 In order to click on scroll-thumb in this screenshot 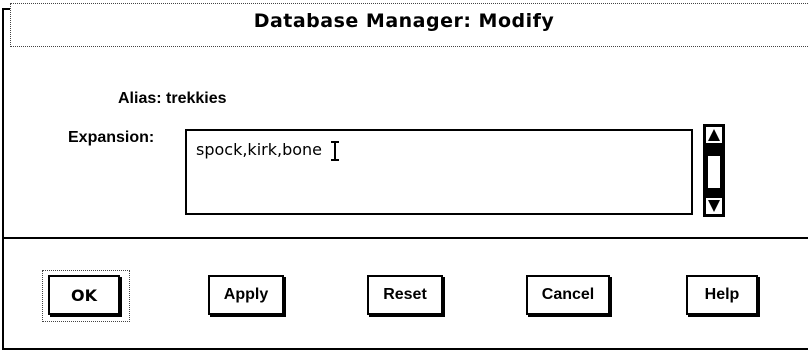, I will do `click(714, 172)`.